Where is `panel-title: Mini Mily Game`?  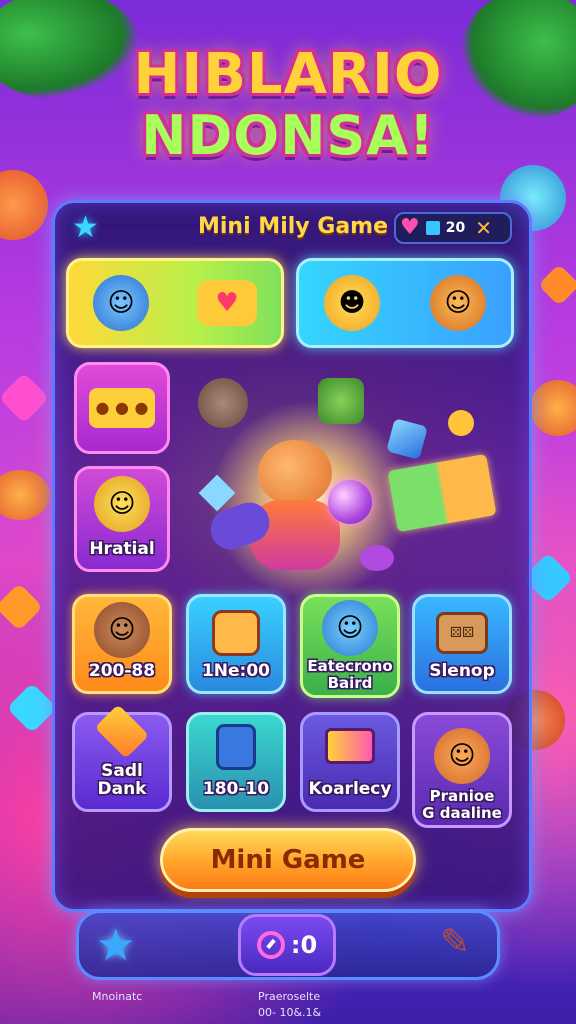 panel-title: Mini Mily Game is located at coordinates (293, 226).